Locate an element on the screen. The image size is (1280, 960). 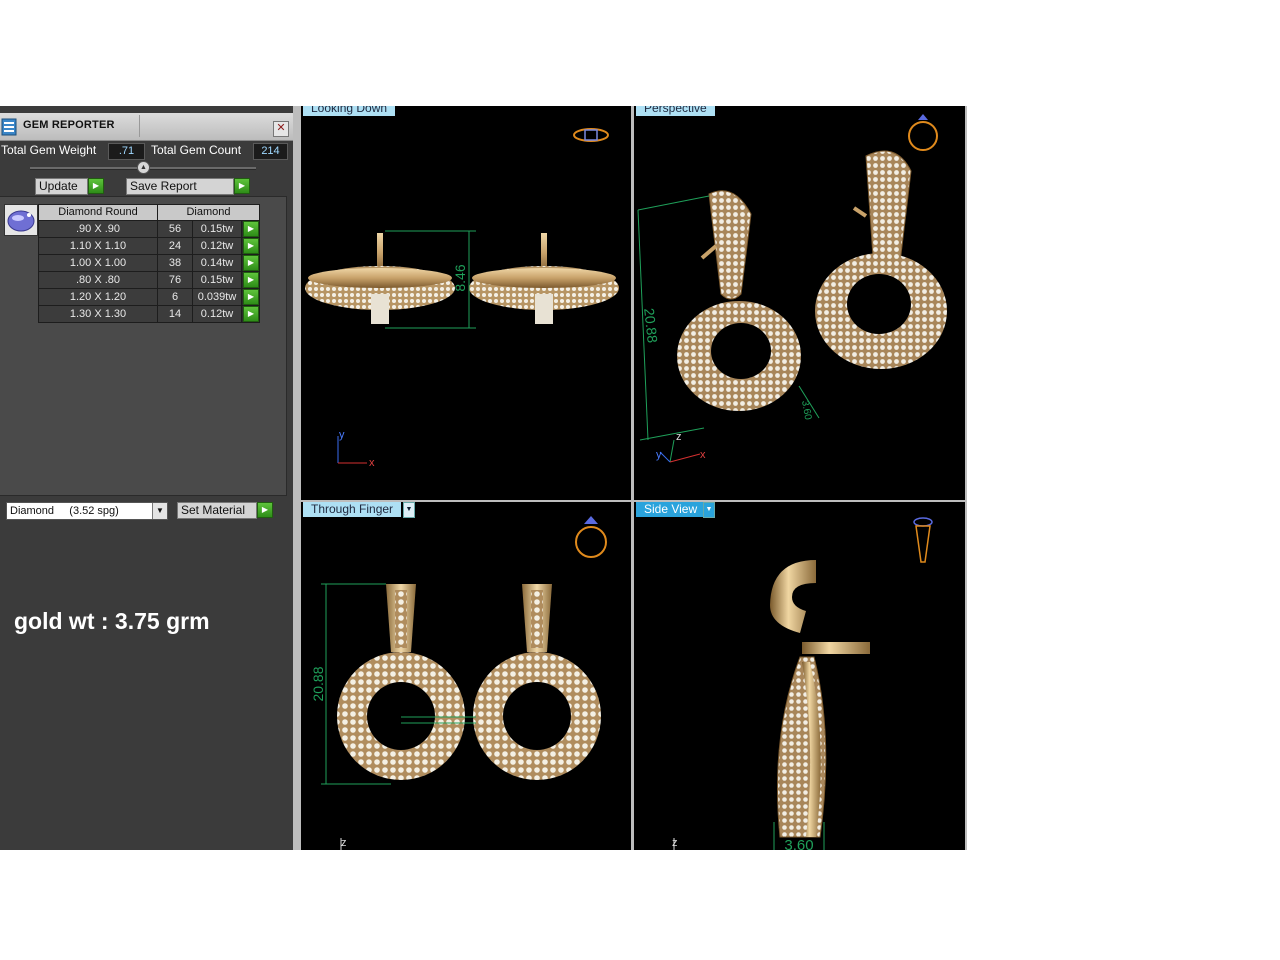
gem-reporter-app-icon is located at coordinates (9, 127).